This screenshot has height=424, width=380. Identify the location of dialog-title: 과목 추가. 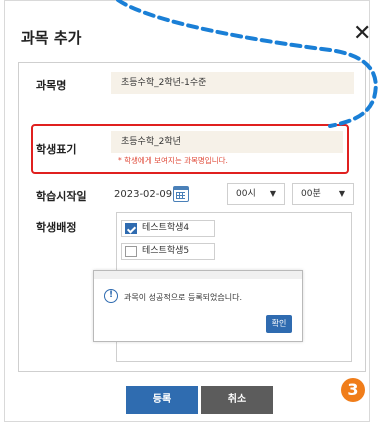
(51, 38).